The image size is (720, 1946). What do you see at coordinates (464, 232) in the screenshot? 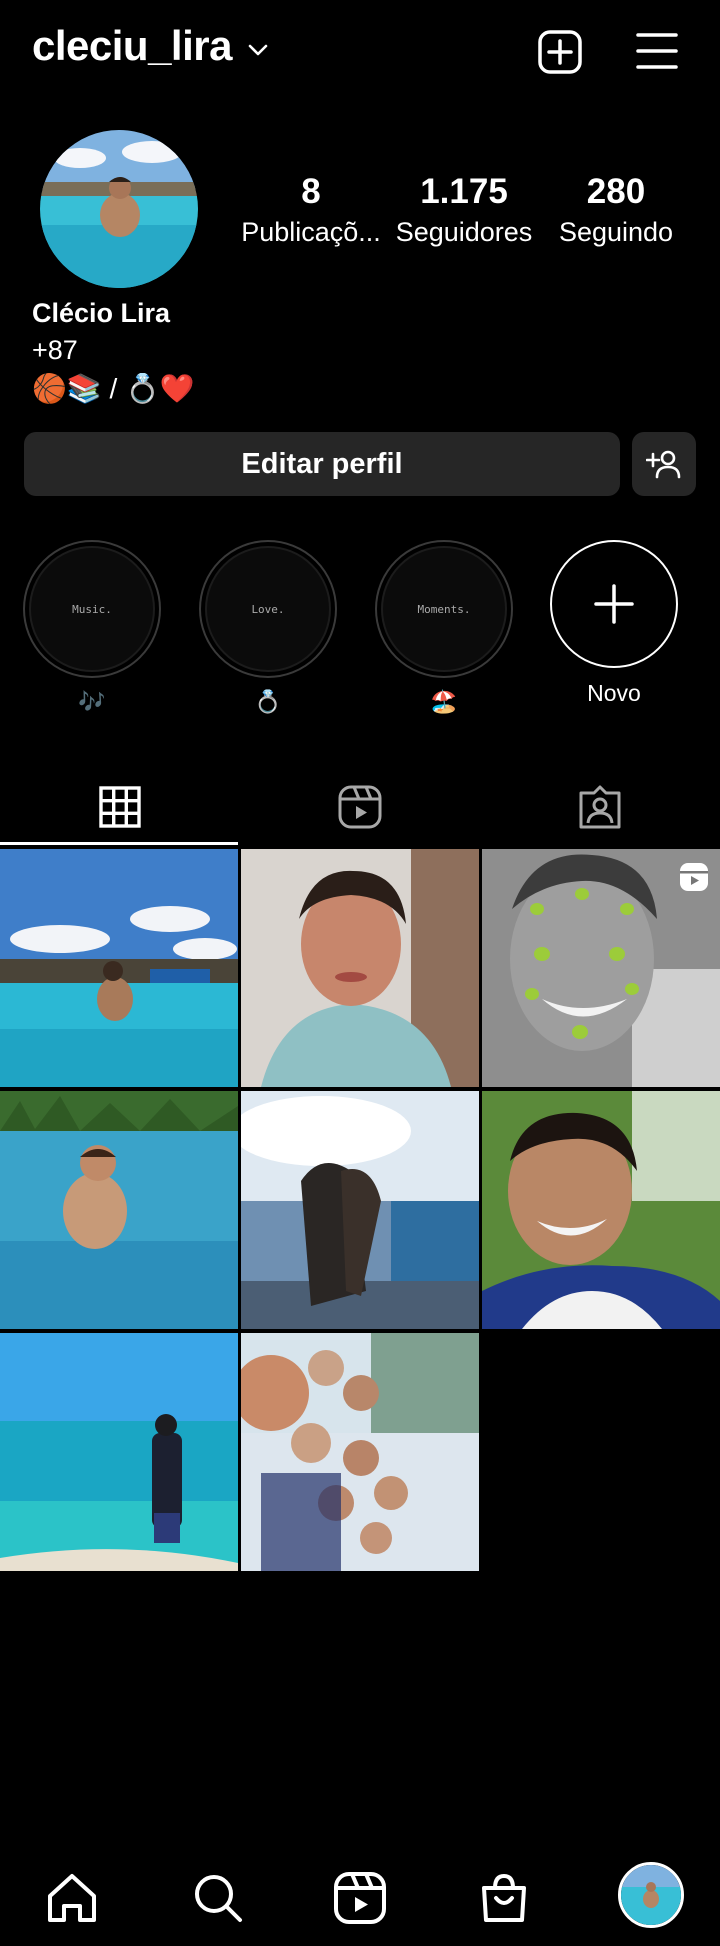
I see `stat-label: Seguidores` at bounding box center [464, 232].